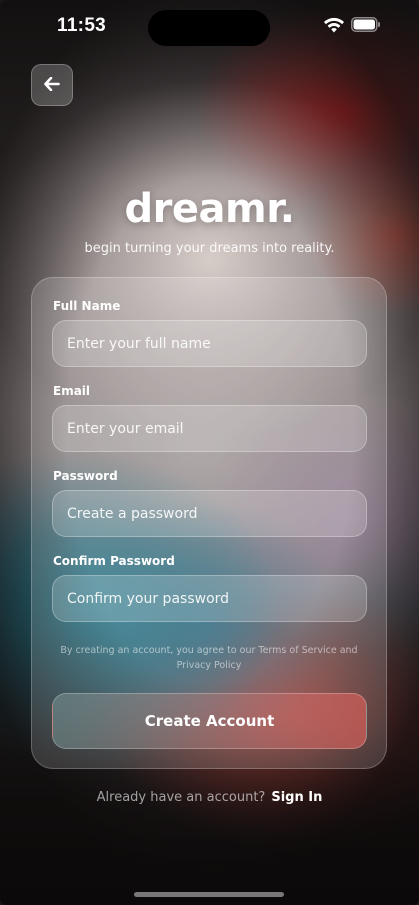  I want to click on signin-row: Already have an account? Sign In, so click(209, 797).